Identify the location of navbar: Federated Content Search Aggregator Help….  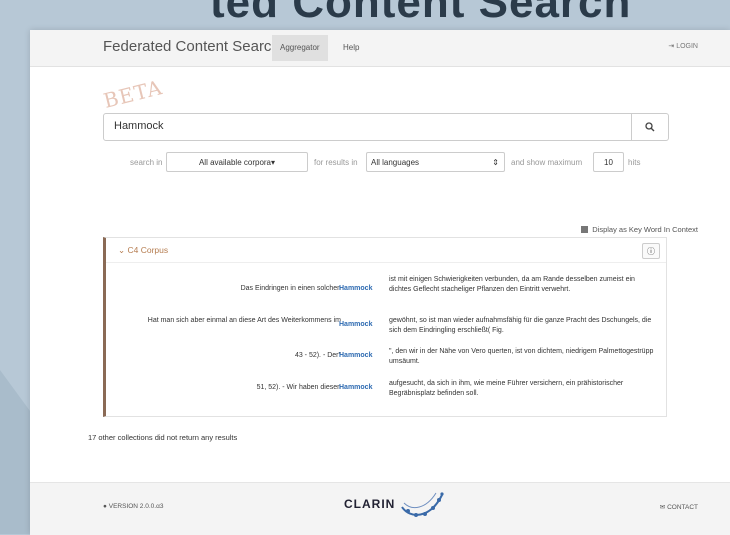
(380, 48).